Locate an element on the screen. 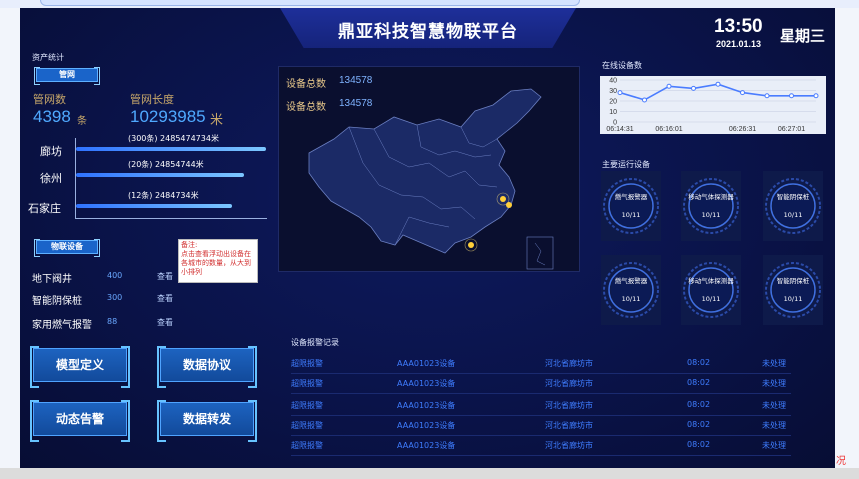 The image size is (859, 479). ring-device-name: 移动气体探测器 is located at coordinates (711, 197).